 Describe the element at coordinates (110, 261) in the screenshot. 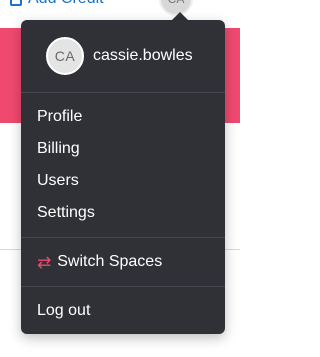

I see `switch-spaces-label: Switch Spaces` at that location.